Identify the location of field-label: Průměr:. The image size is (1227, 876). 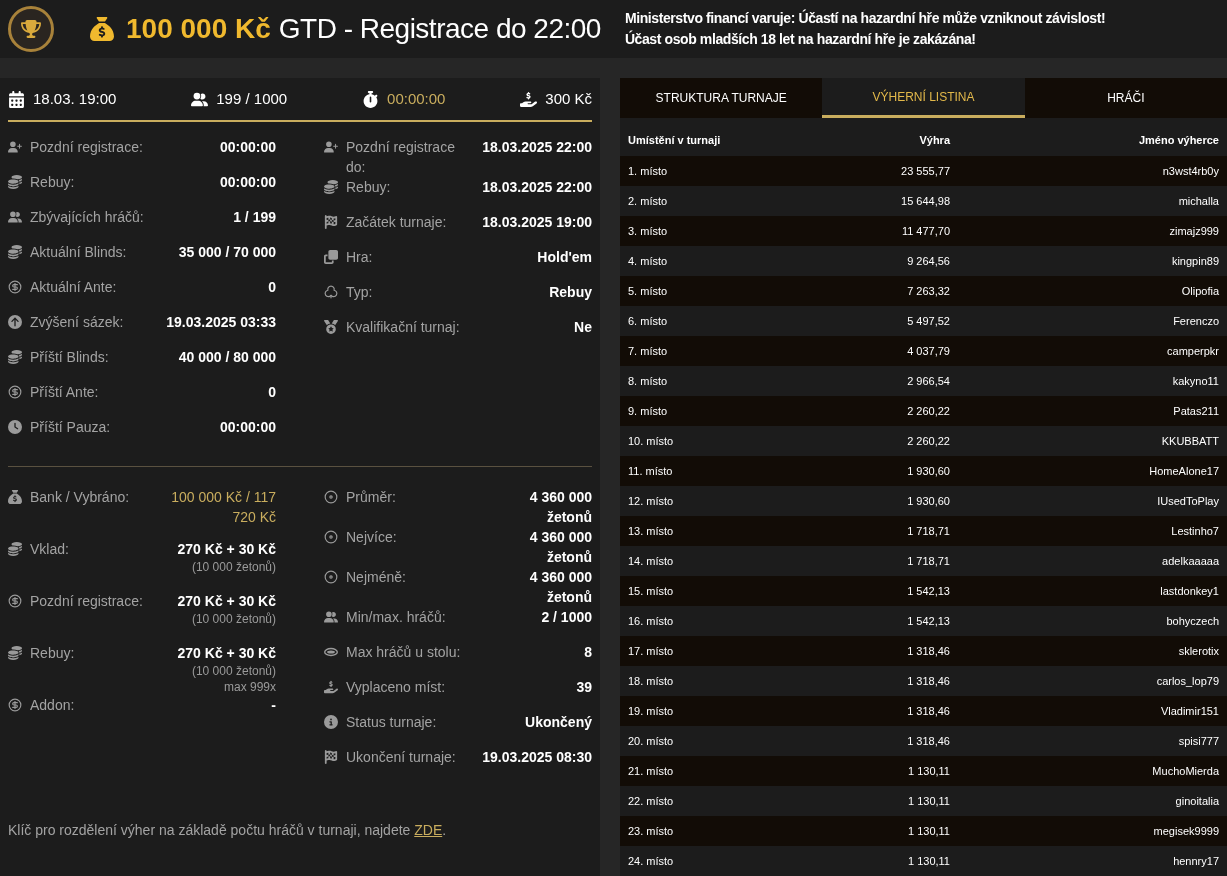
(371, 497).